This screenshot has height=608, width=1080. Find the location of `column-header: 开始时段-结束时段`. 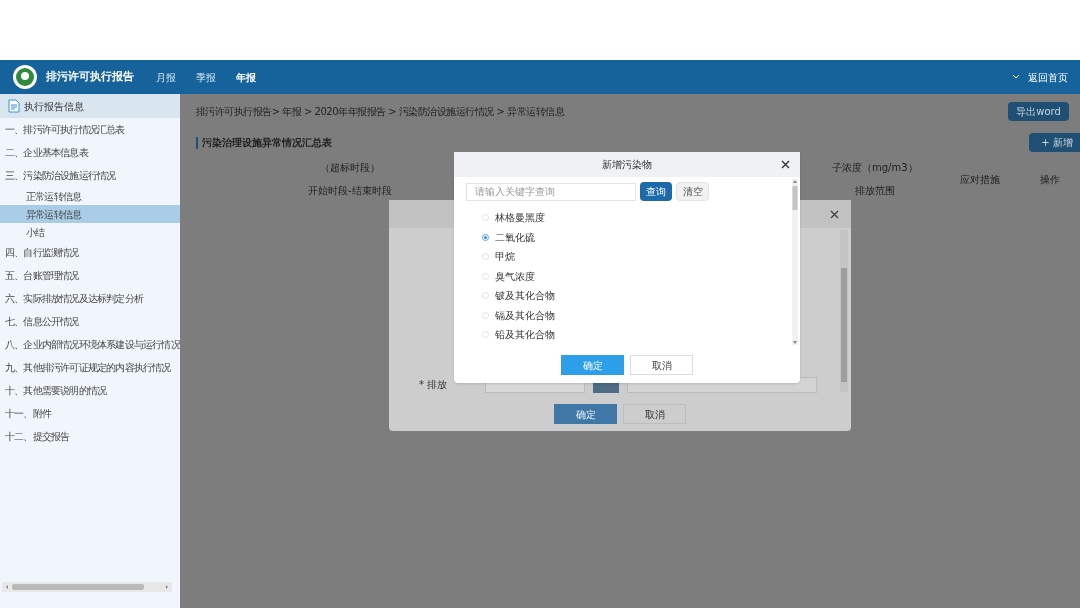

column-header: 开始时段-结束时段 is located at coordinates (350, 191).